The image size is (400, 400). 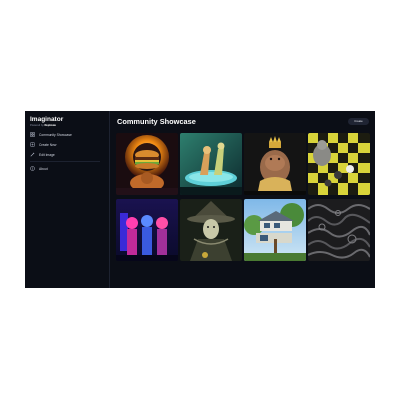 What do you see at coordinates (67, 144) in the screenshot?
I see `sidebar-item-create-new: Create New` at bounding box center [67, 144].